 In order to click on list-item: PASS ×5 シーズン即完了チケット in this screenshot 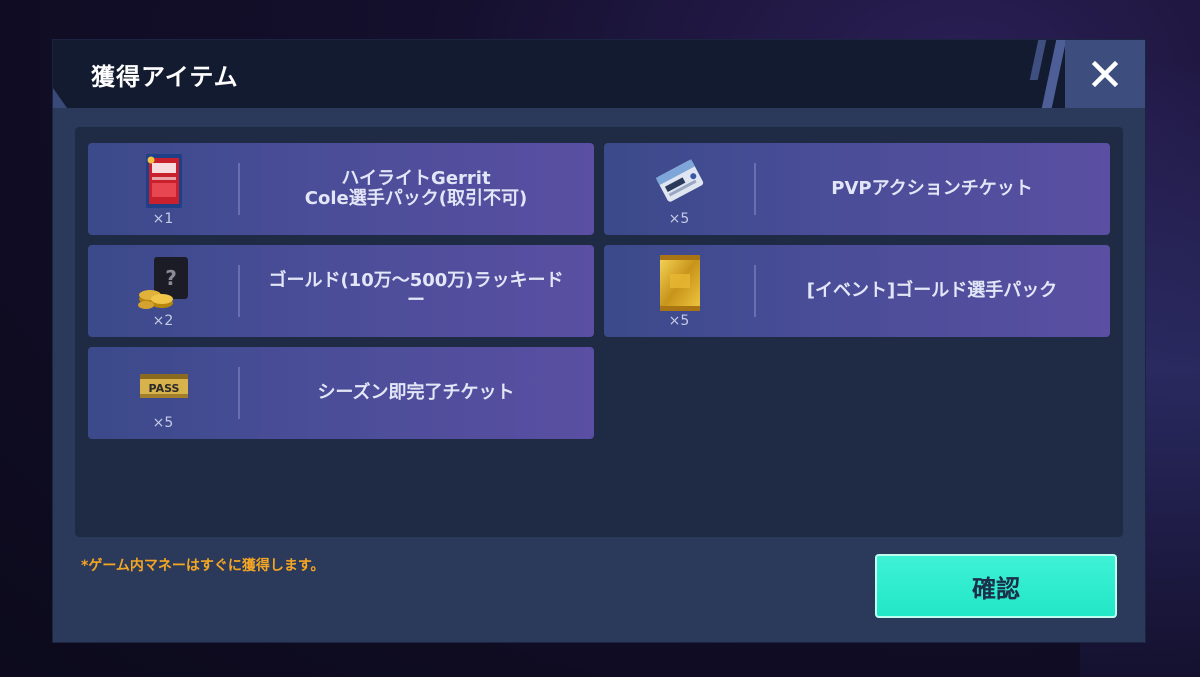, I will do `click(341, 393)`.